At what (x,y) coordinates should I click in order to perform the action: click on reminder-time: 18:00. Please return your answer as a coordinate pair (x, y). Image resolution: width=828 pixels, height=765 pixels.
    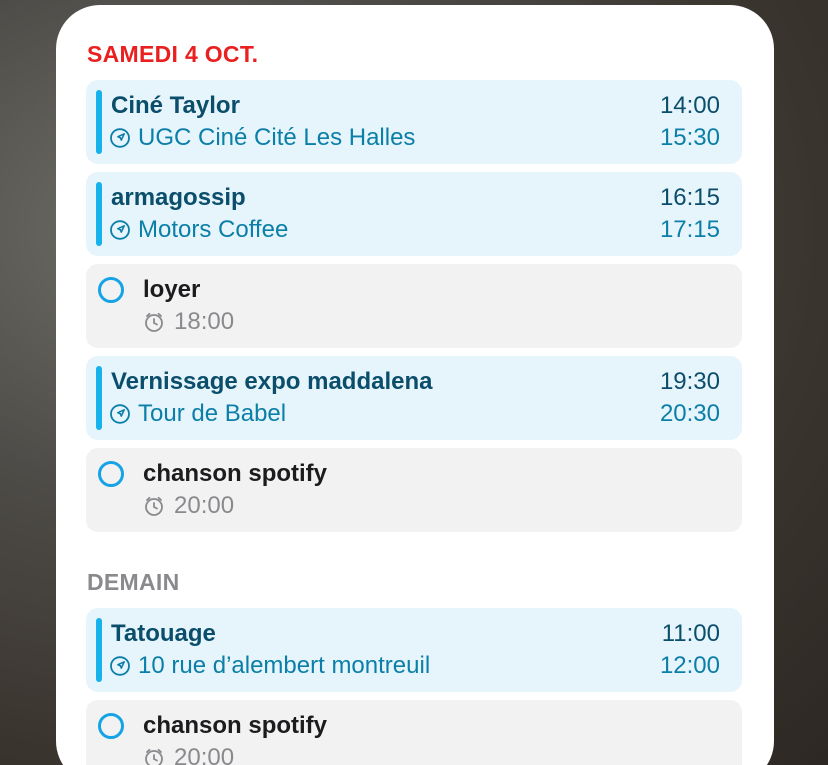
    Looking at the image, I should click on (188, 322).